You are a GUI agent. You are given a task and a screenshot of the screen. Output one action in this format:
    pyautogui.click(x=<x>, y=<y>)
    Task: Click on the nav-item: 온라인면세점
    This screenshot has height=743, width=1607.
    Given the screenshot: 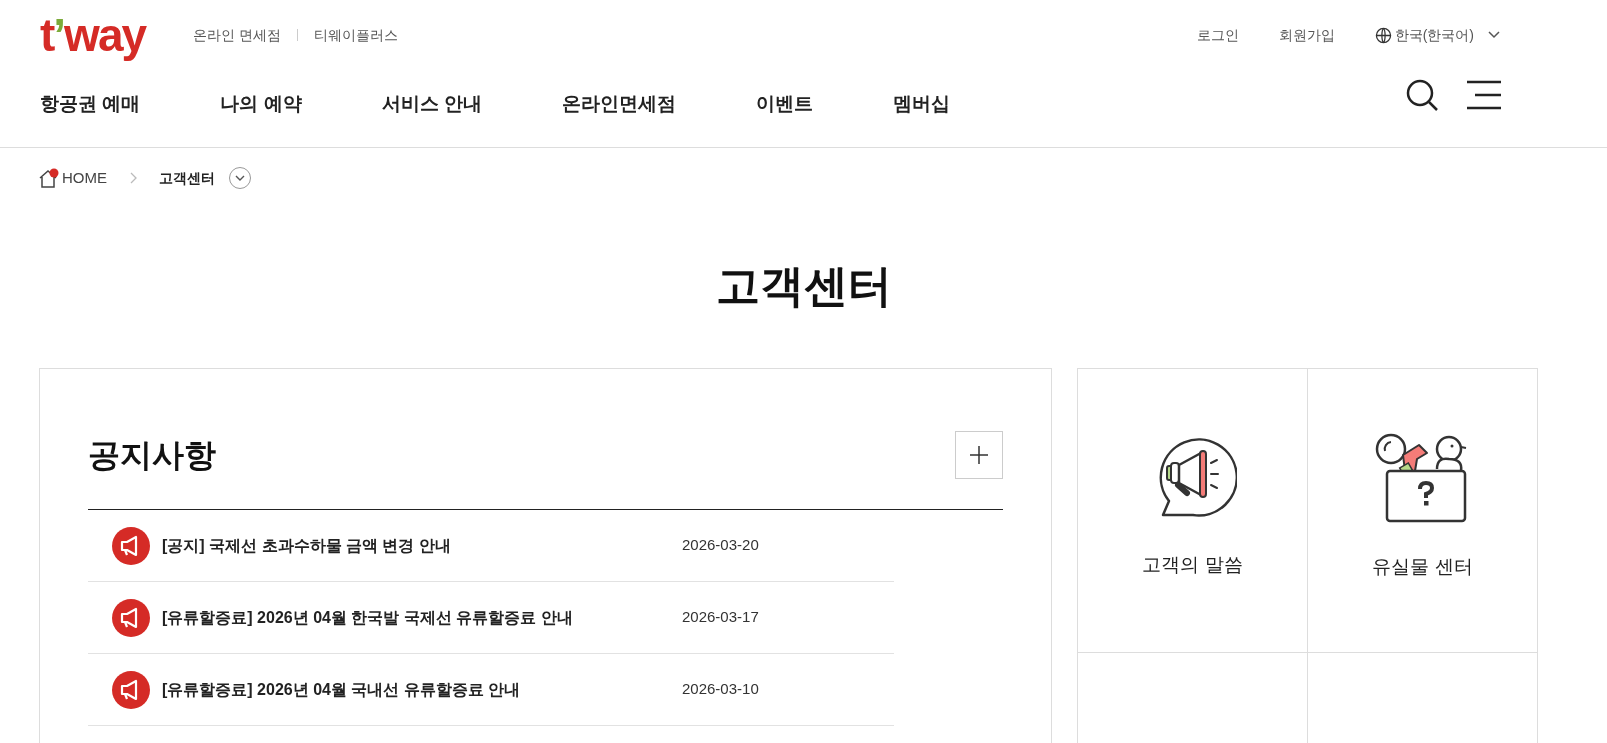 What is the action you would take?
    pyautogui.click(x=628, y=104)
    